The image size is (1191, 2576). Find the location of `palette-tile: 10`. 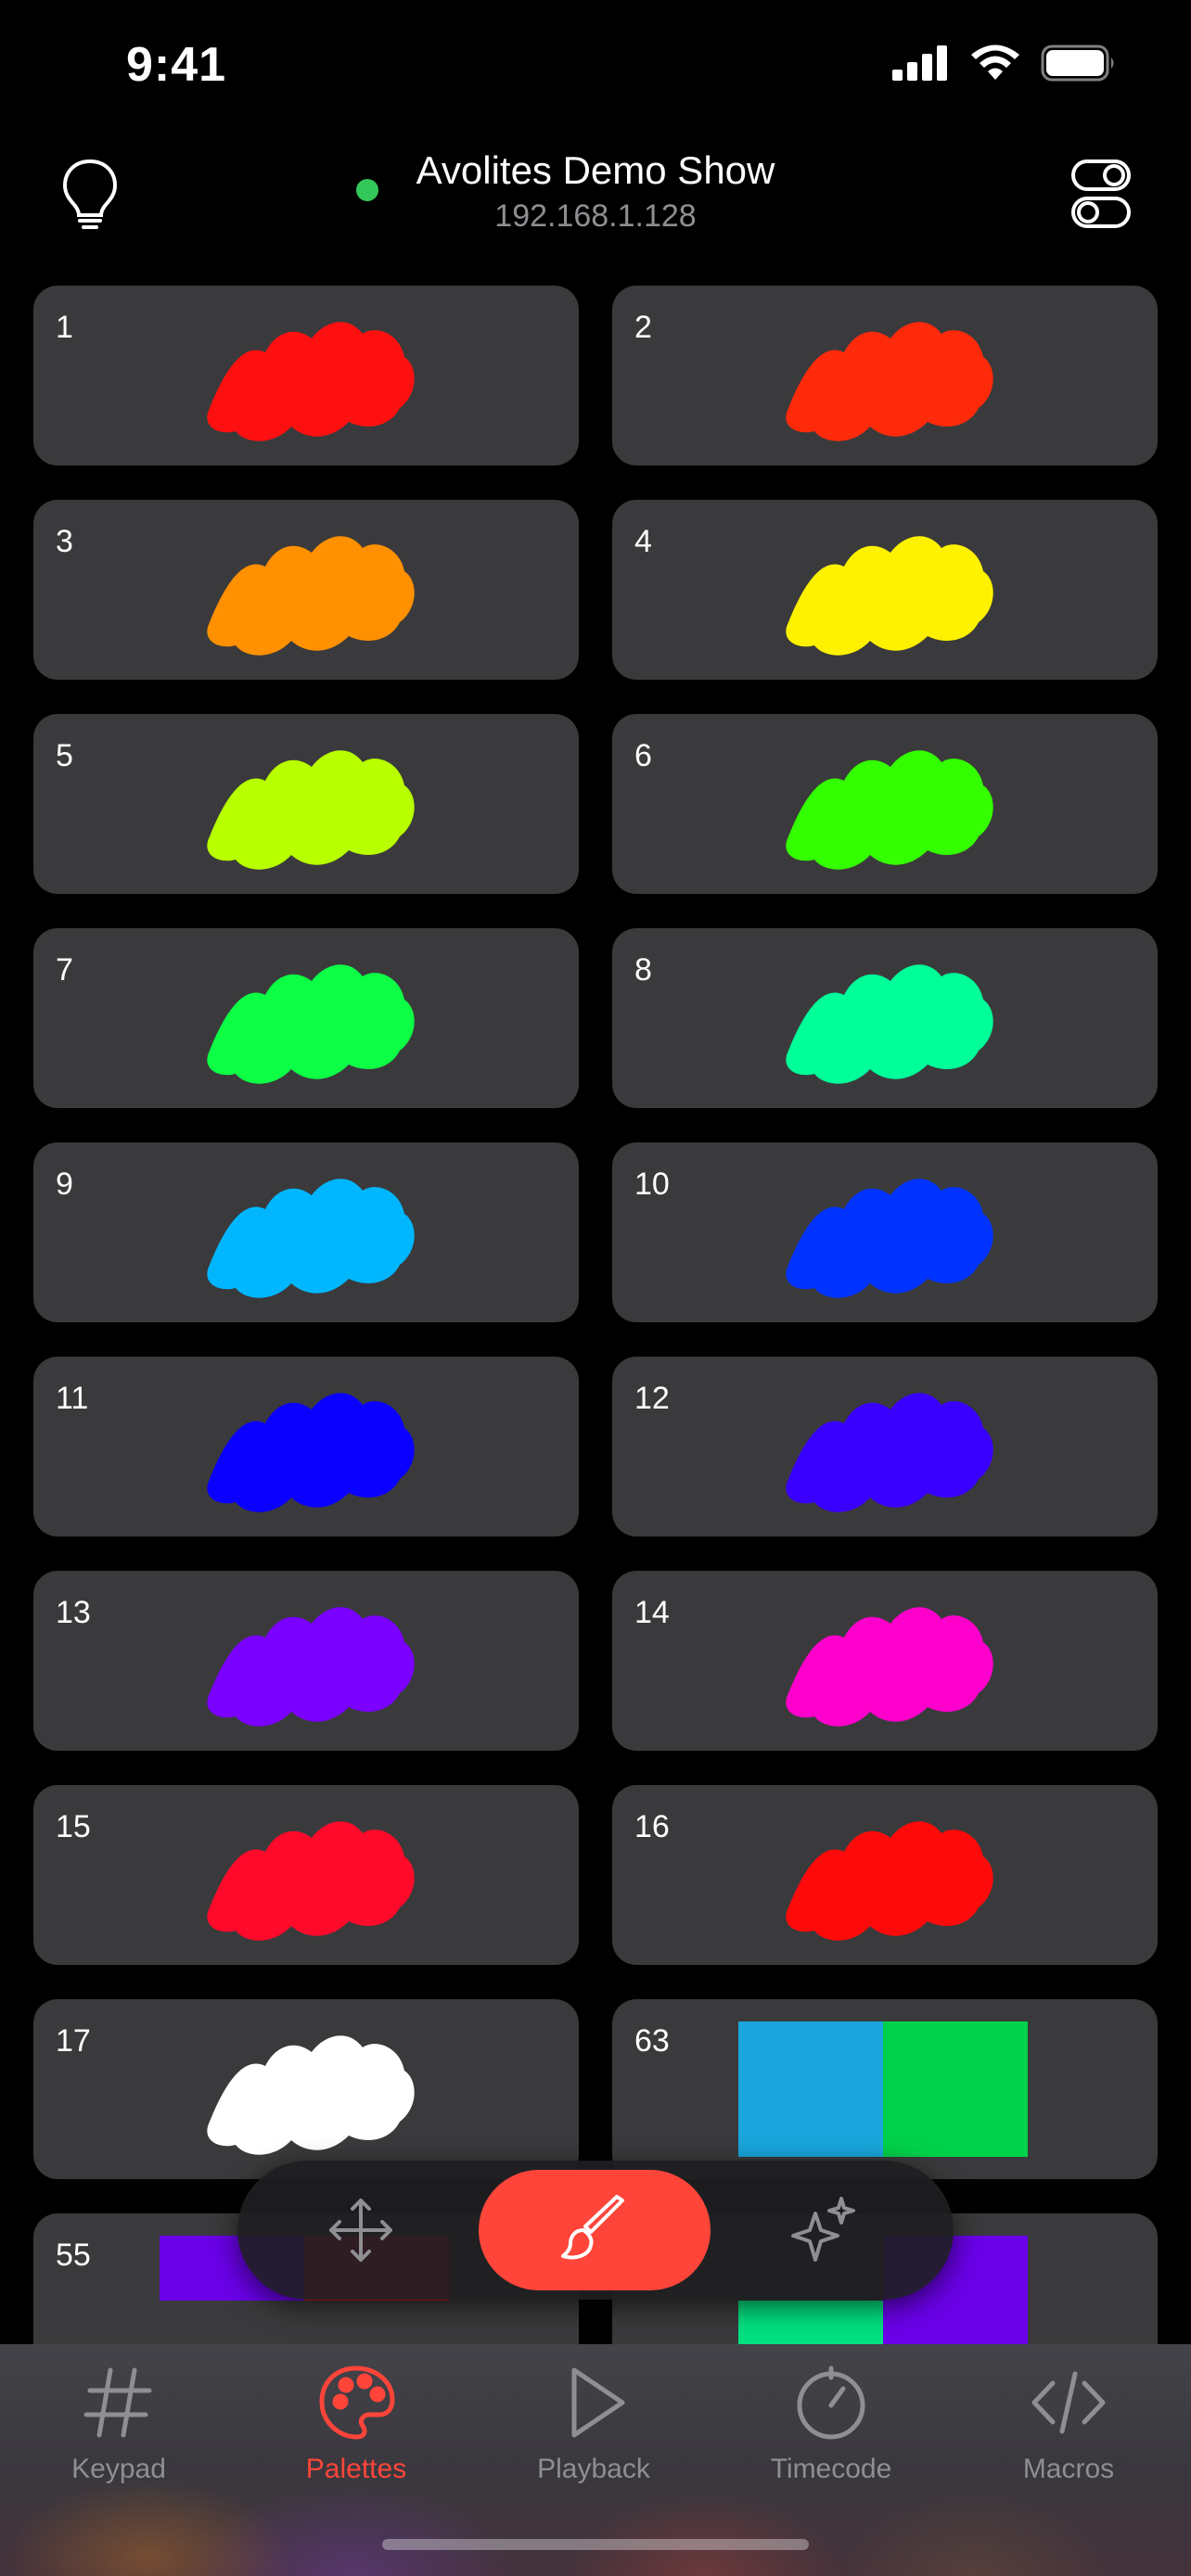

palette-tile: 10 is located at coordinates (885, 1232).